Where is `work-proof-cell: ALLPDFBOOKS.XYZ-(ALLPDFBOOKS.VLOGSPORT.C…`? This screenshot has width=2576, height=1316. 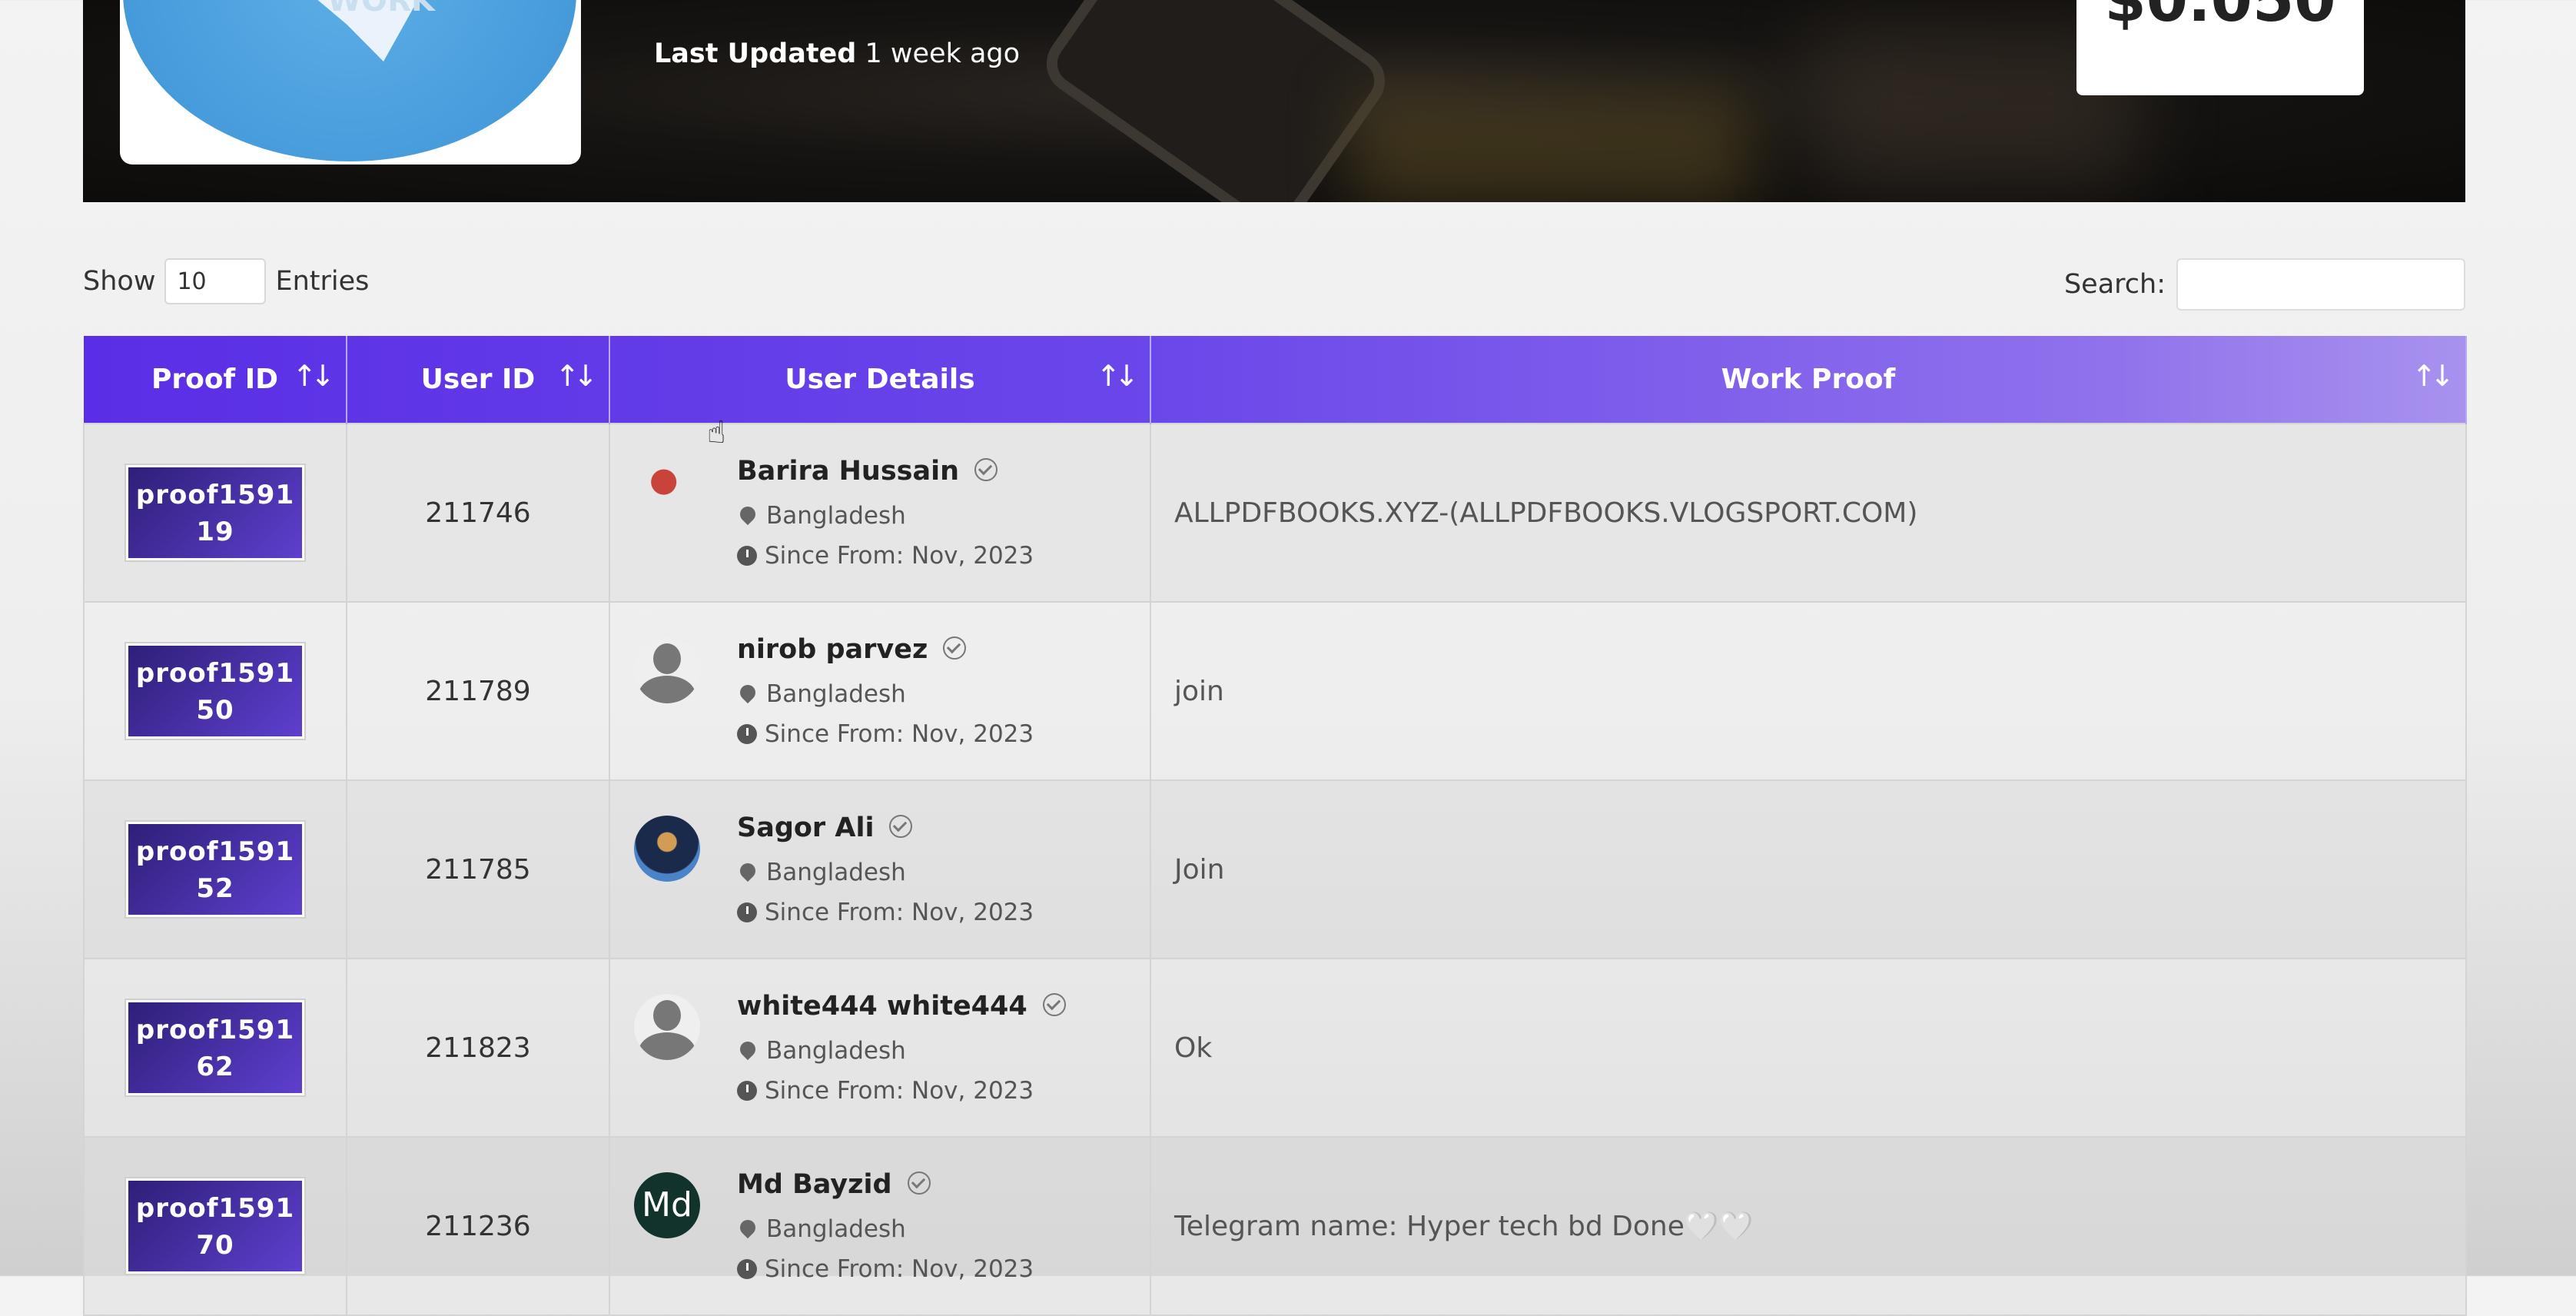 work-proof-cell: ALLPDFBOOKS.XYZ-(ALLPDFBOOKS.VLOGSPORT.C… is located at coordinates (1808, 513).